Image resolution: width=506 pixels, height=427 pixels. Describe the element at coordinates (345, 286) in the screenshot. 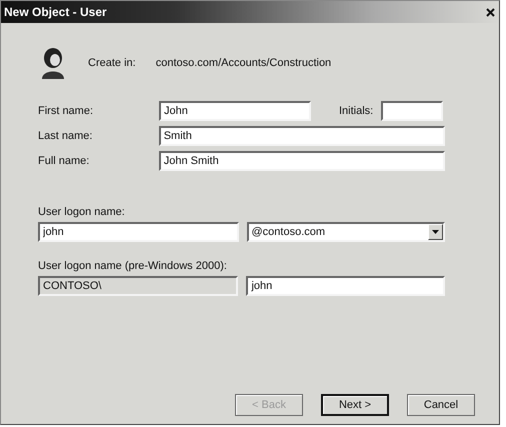

I see `pre-windows-logon-field: john` at that location.